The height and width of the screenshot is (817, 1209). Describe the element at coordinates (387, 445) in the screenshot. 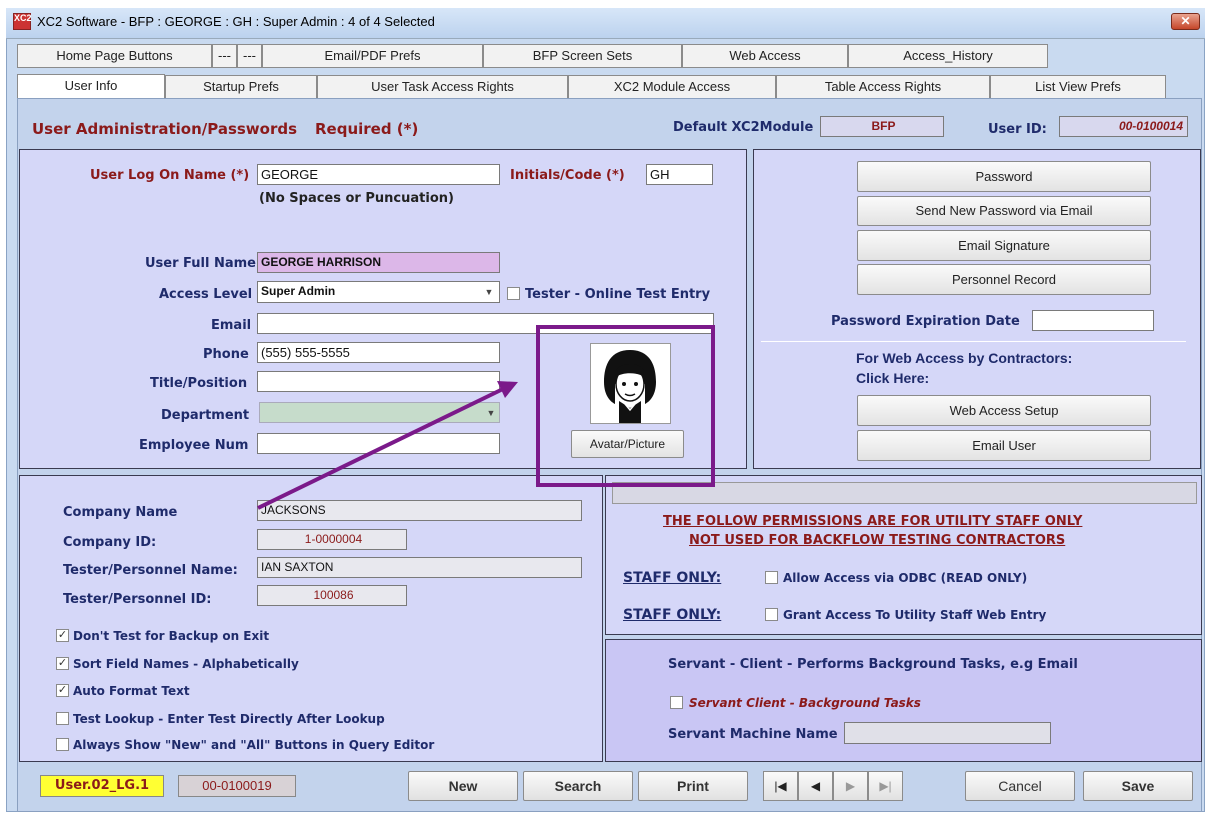

I see `arrow-annotation` at that location.